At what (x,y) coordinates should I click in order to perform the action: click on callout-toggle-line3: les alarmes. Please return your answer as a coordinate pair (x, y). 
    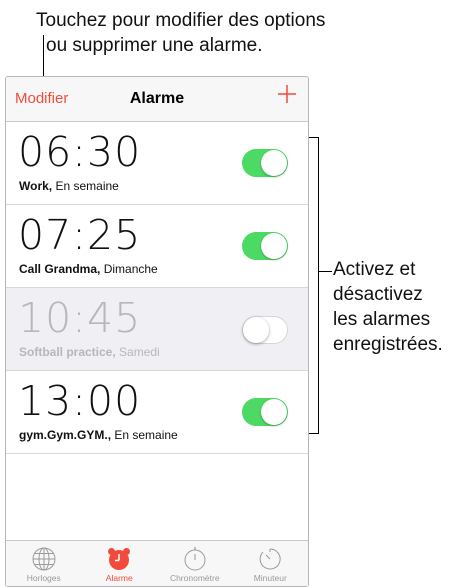
    Looking at the image, I should click on (382, 319).